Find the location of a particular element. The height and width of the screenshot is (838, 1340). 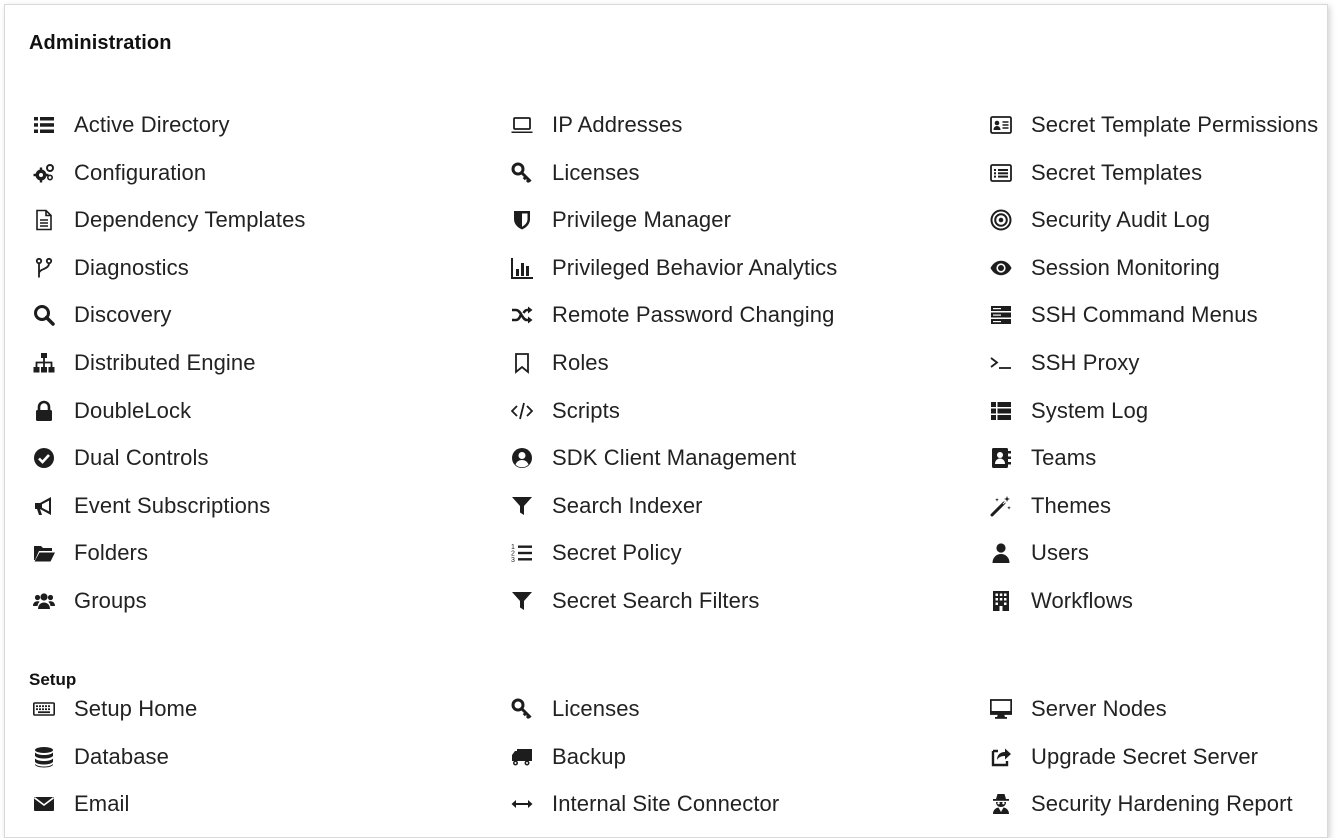

menu-item-label: IP Addresses is located at coordinates (617, 124).